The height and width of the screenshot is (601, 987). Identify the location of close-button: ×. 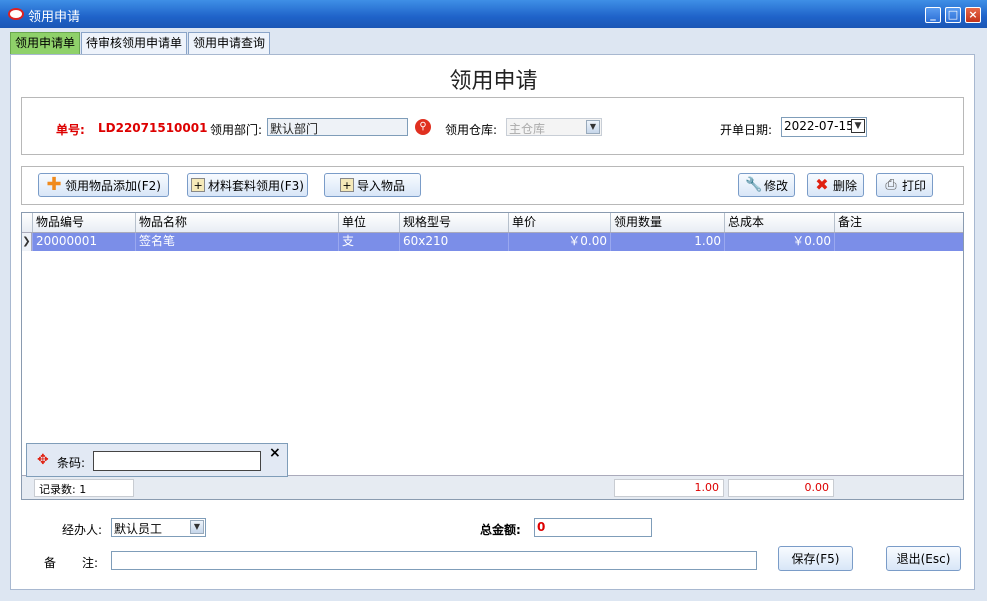
(973, 15).